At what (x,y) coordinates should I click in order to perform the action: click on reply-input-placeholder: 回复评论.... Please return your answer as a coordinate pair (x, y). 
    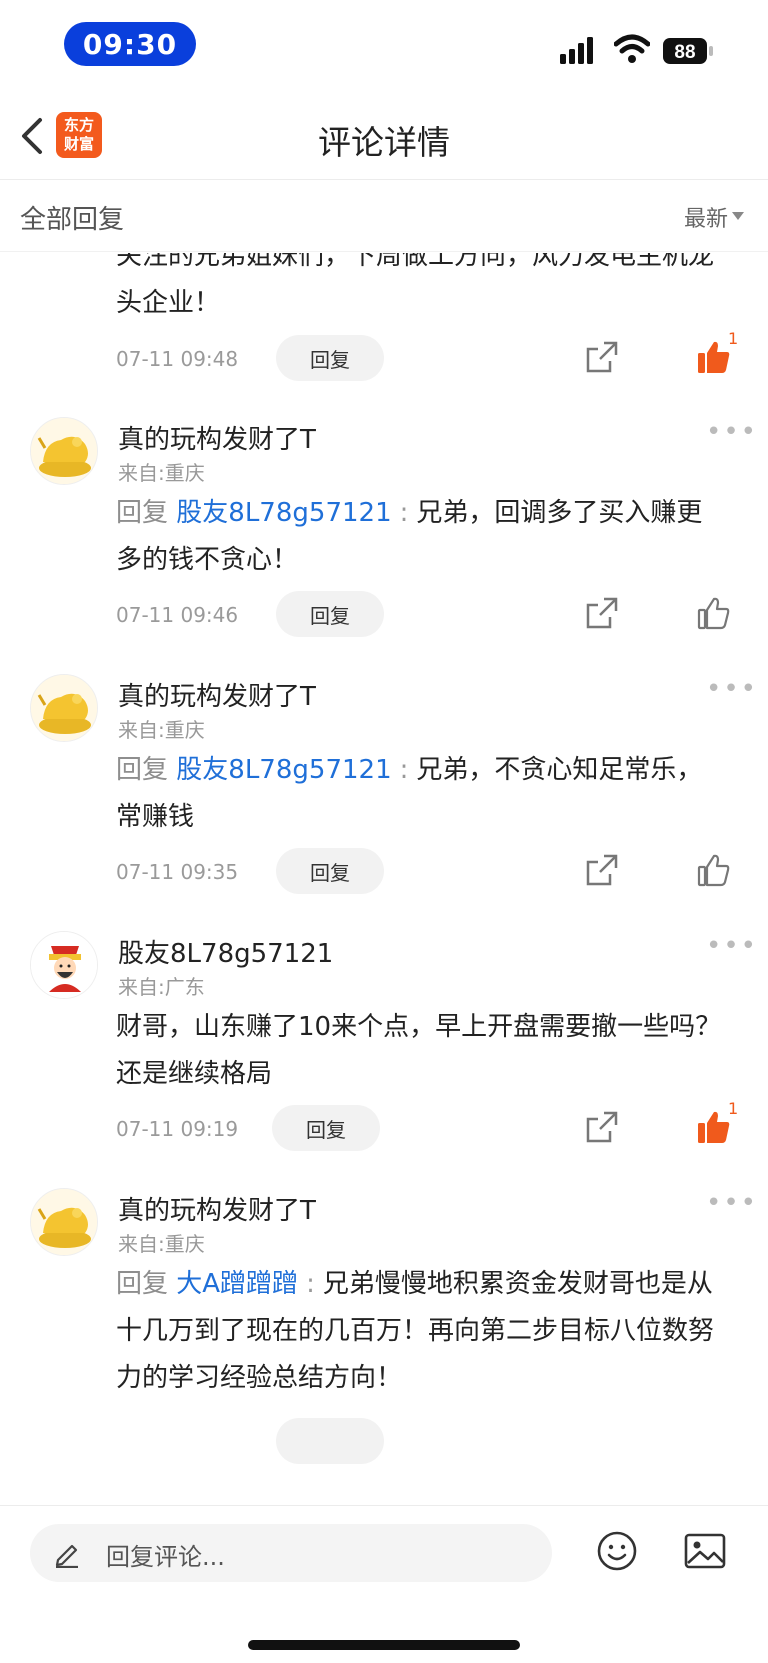
    Looking at the image, I should click on (165, 1557).